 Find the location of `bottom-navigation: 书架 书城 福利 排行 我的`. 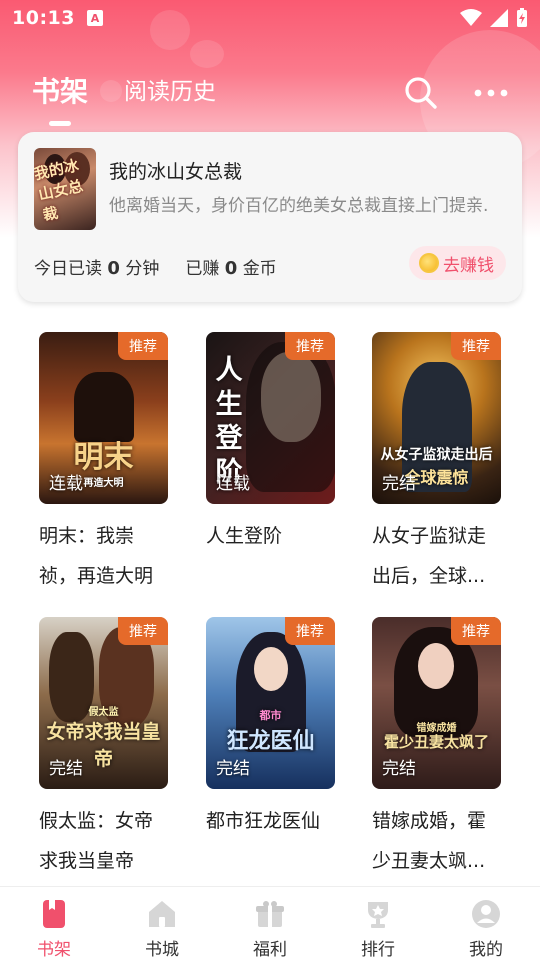

bottom-navigation: 书架 书城 福利 排行 我的 is located at coordinates (270, 923).